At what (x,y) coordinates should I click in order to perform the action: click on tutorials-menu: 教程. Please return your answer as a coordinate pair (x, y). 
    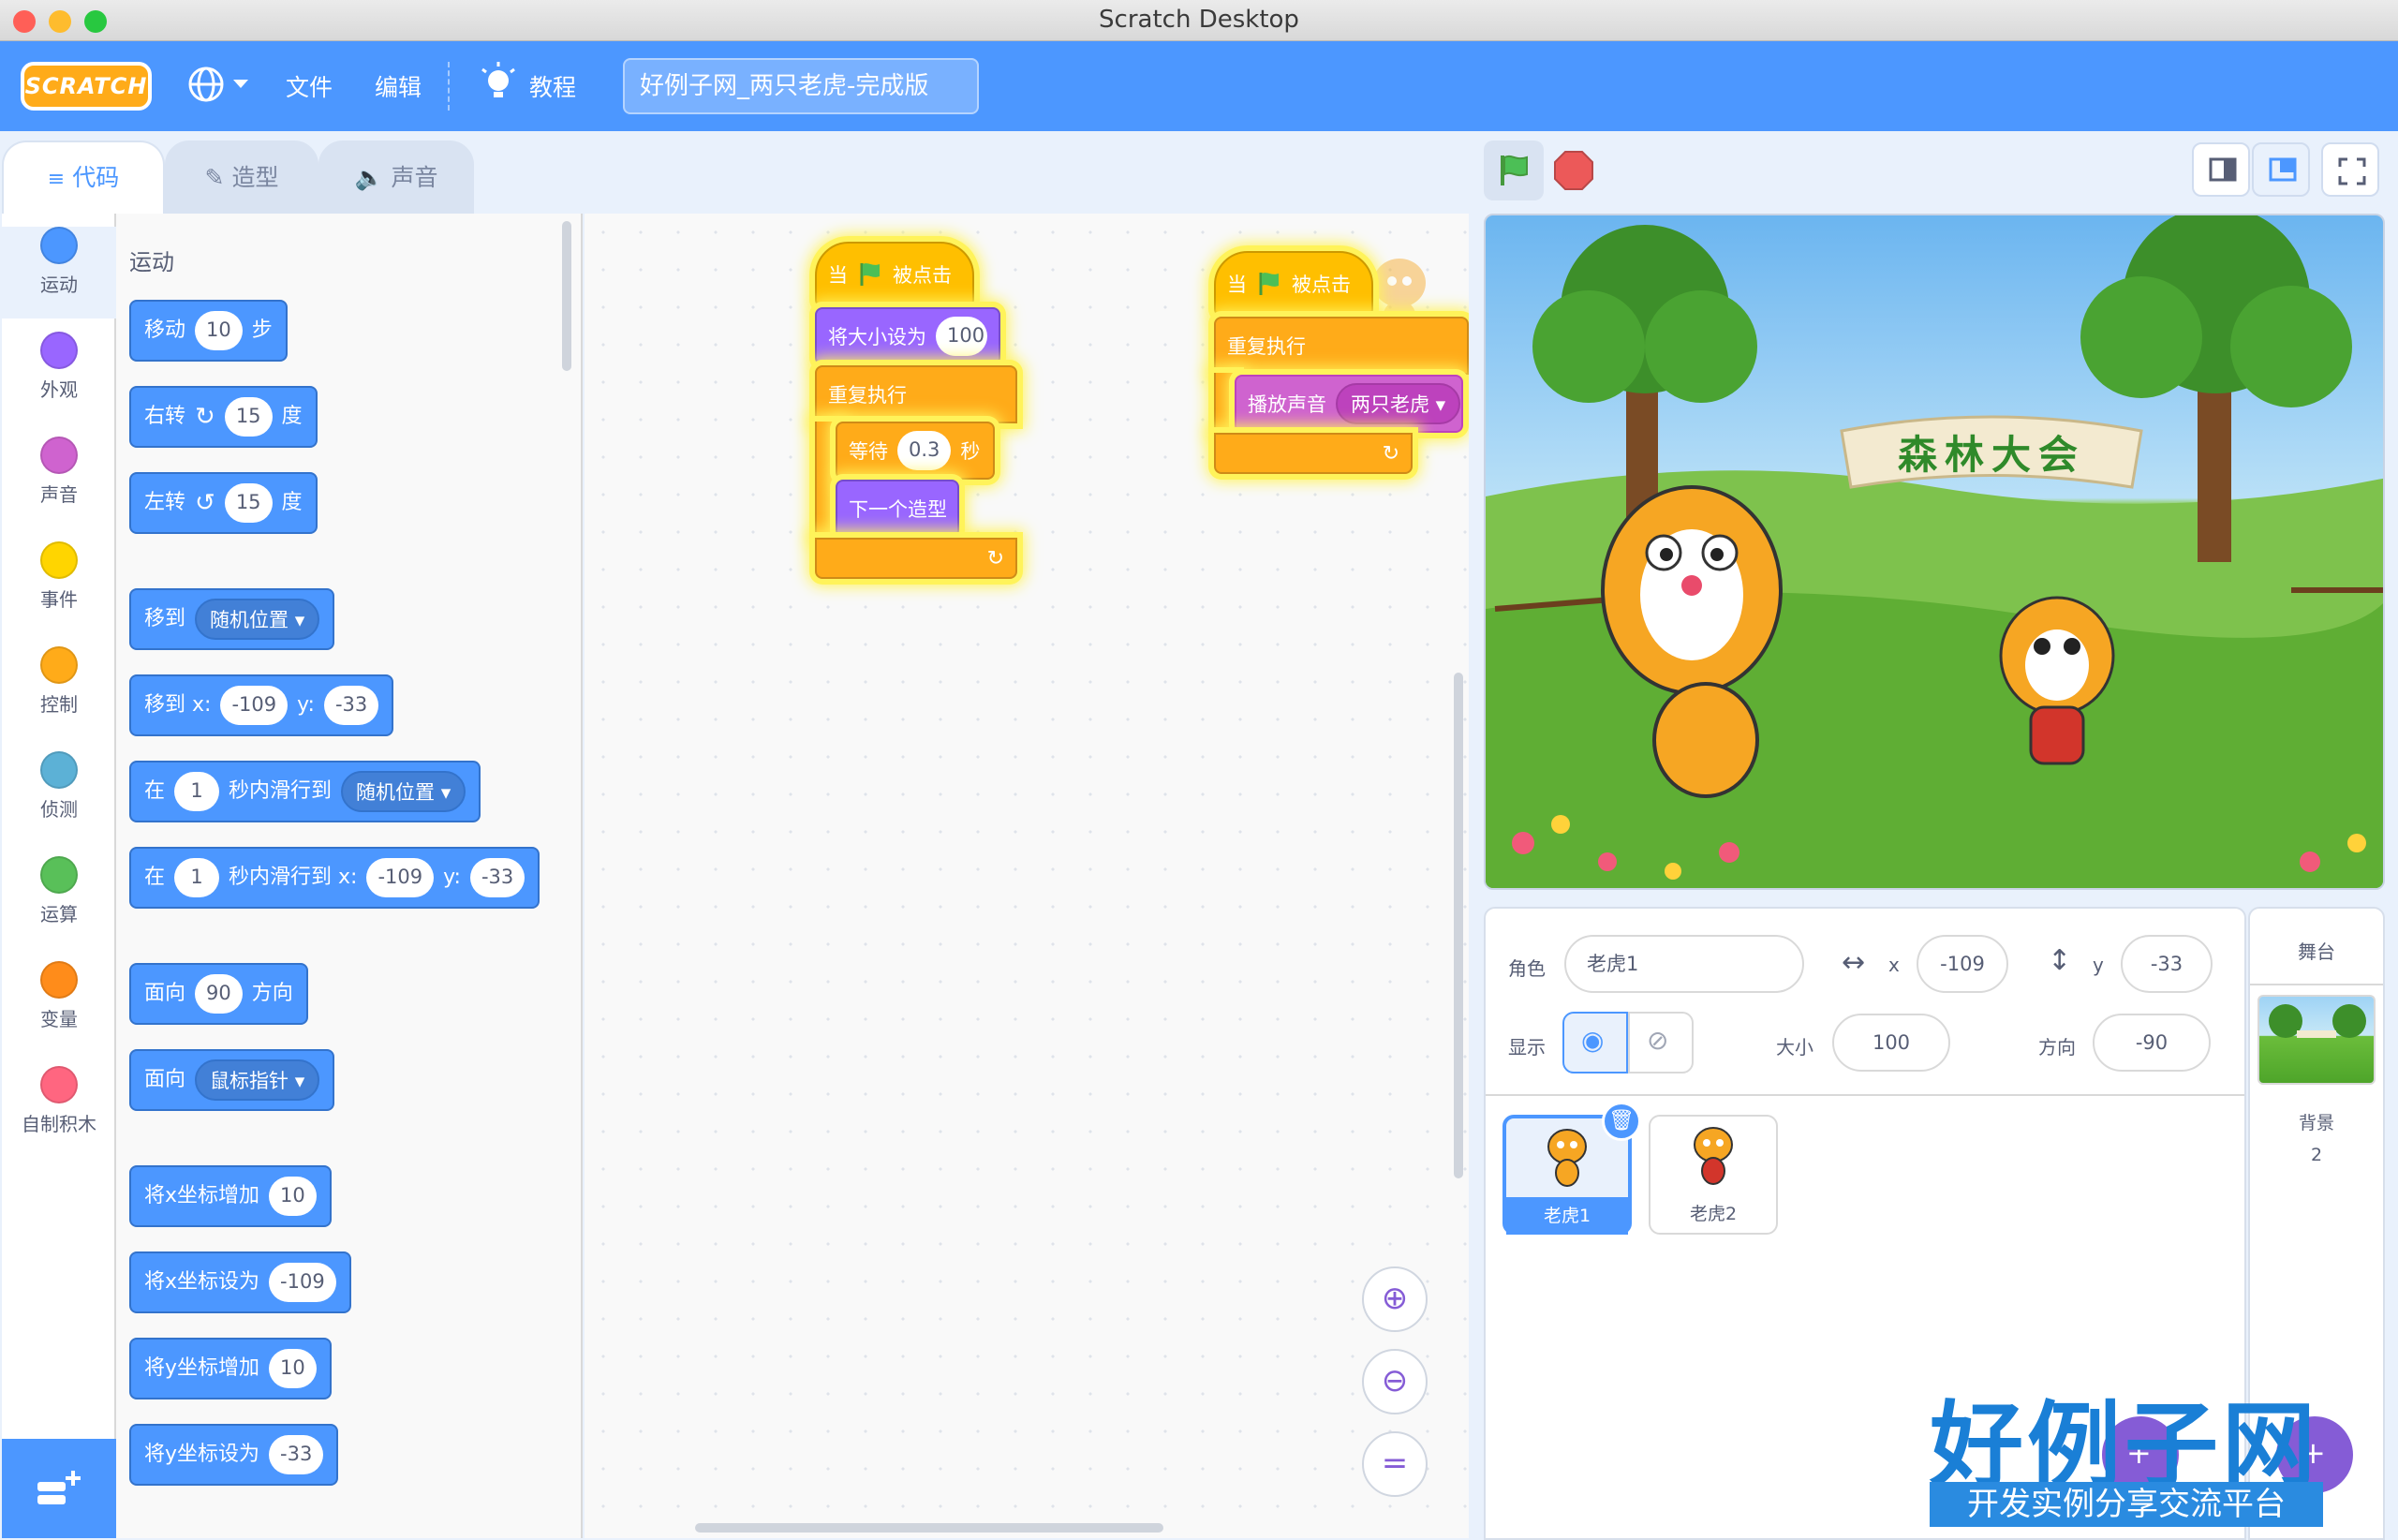
    Looking at the image, I should click on (552, 86).